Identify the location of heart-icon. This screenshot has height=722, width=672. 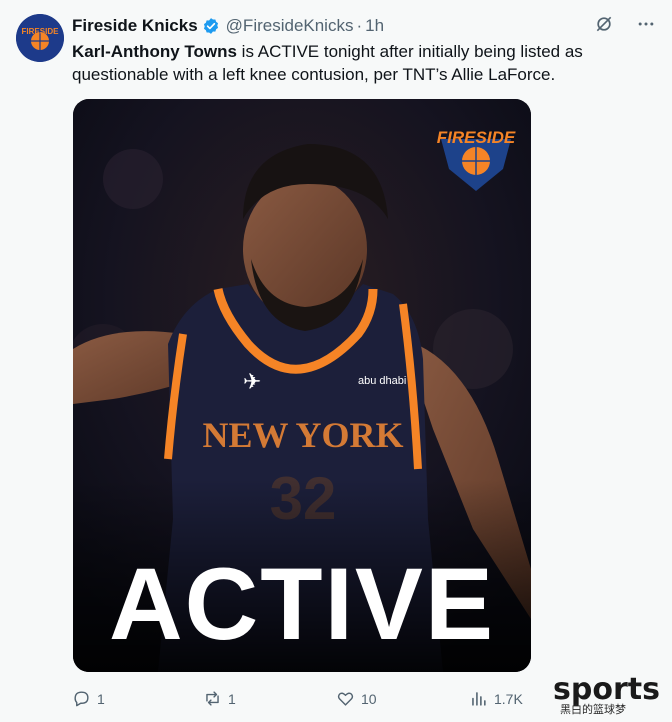
(345, 699).